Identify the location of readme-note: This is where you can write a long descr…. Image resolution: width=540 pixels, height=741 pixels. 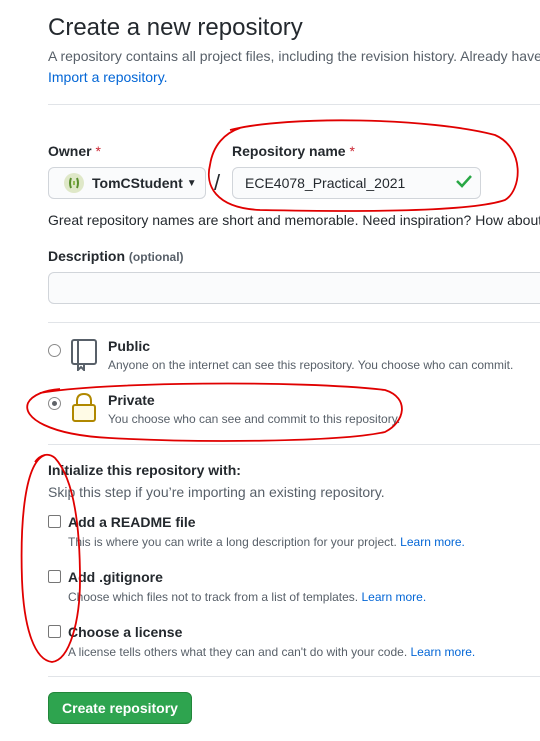
(266, 542).